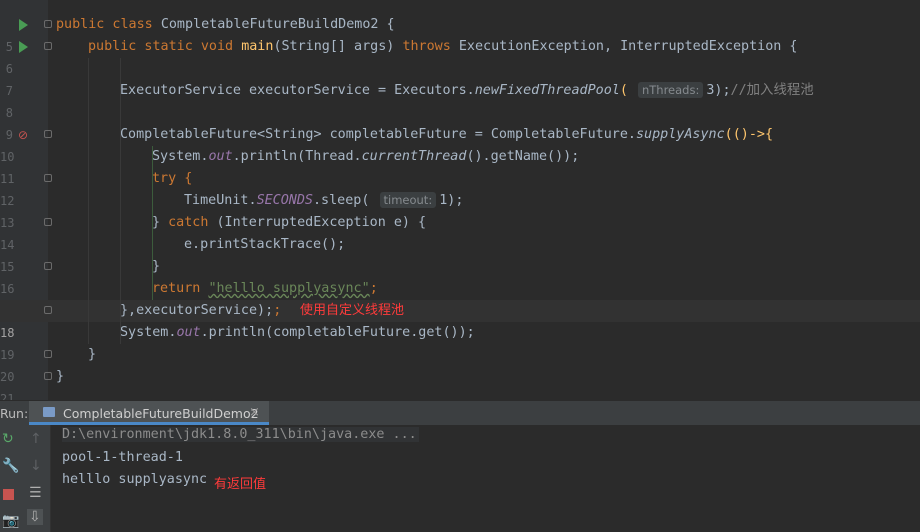 The height and width of the screenshot is (532, 920). I want to click on parameter-hint: timeout:, so click(408, 200).